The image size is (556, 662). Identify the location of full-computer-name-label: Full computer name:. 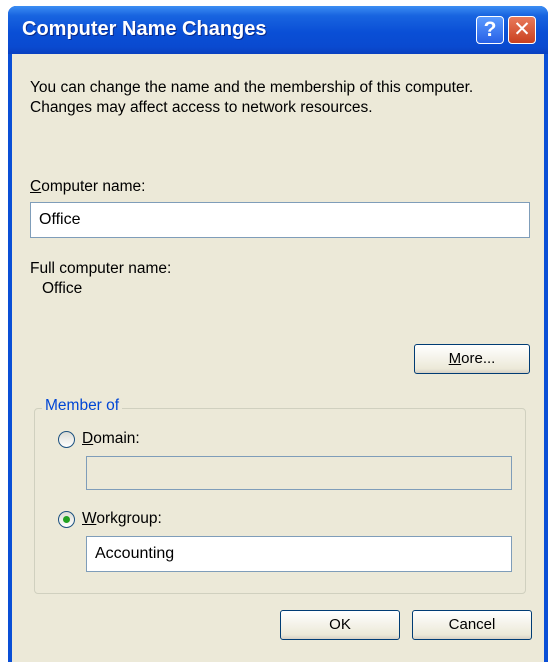
(101, 268).